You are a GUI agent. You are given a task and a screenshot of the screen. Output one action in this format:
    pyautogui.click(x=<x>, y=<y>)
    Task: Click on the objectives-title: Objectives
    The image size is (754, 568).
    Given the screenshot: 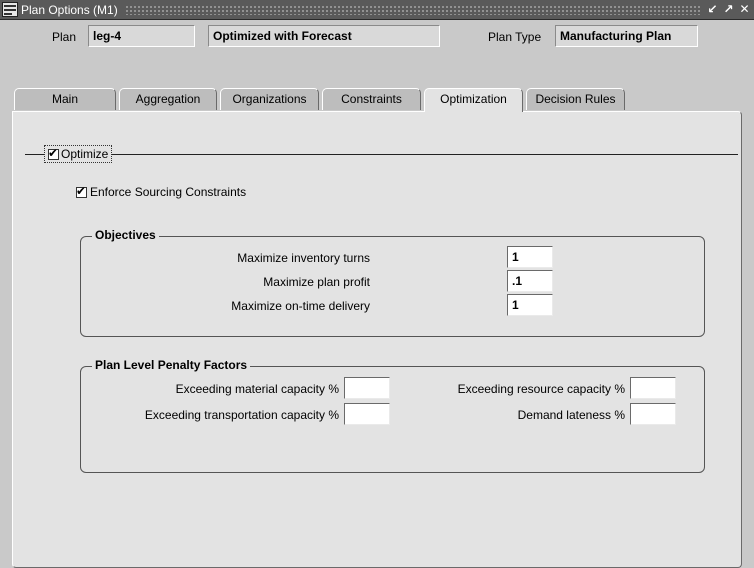 What is the action you would take?
    pyautogui.click(x=125, y=235)
    